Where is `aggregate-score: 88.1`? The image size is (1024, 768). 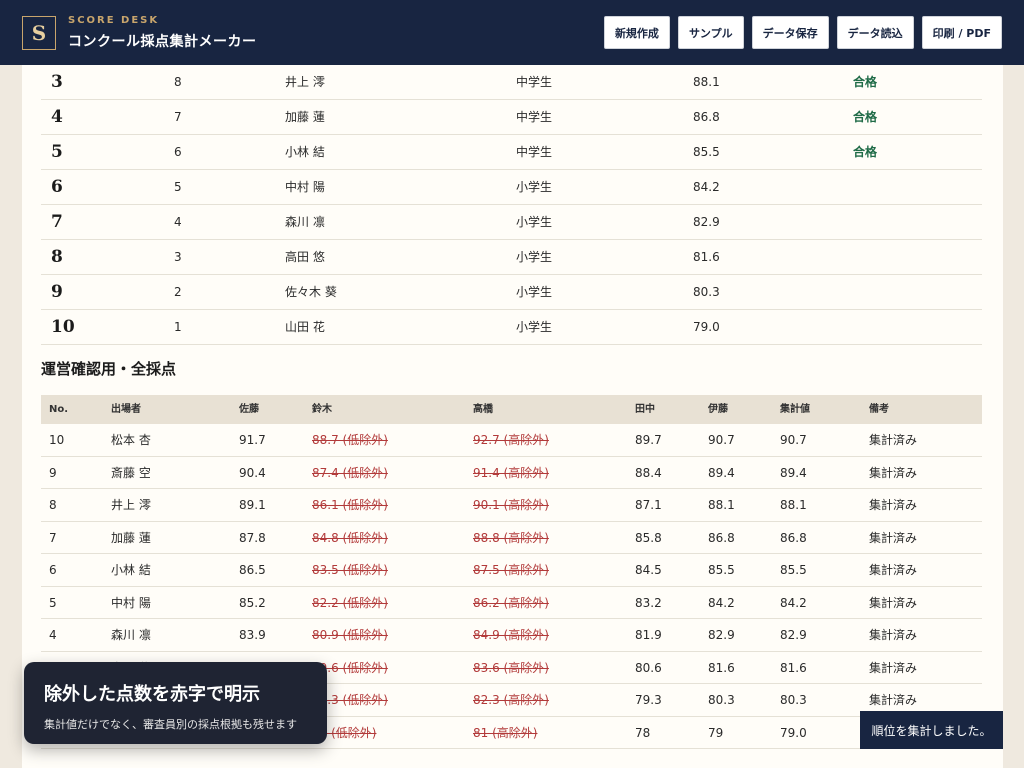
aggregate-score: 88.1 is located at coordinates (793, 505).